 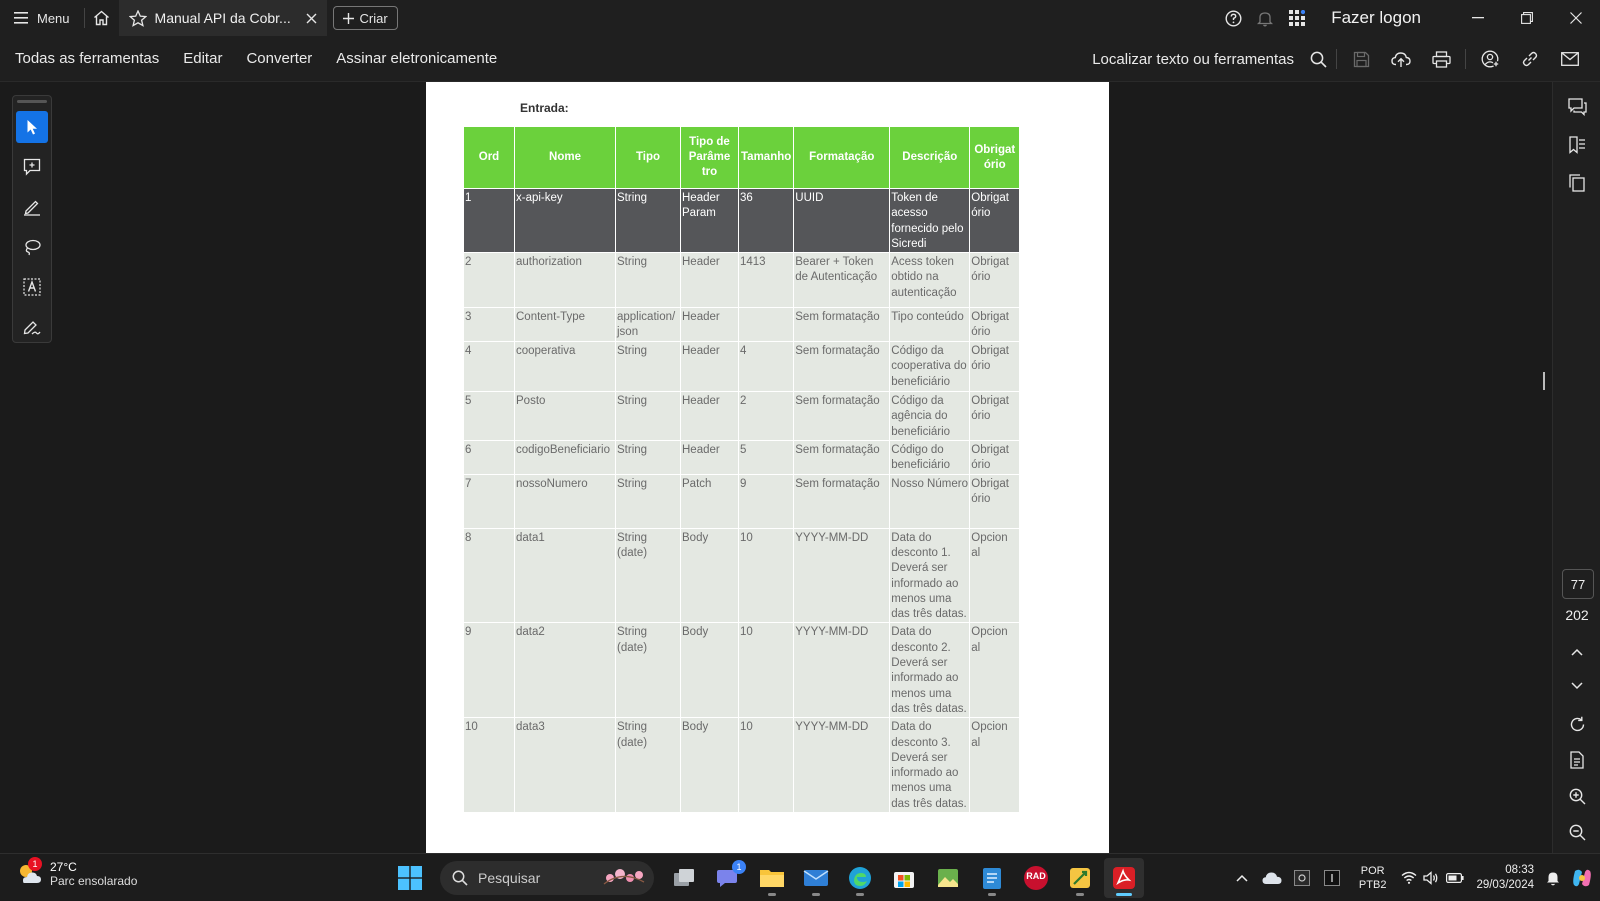 I want to click on previous-page-button, so click(x=1576, y=652).